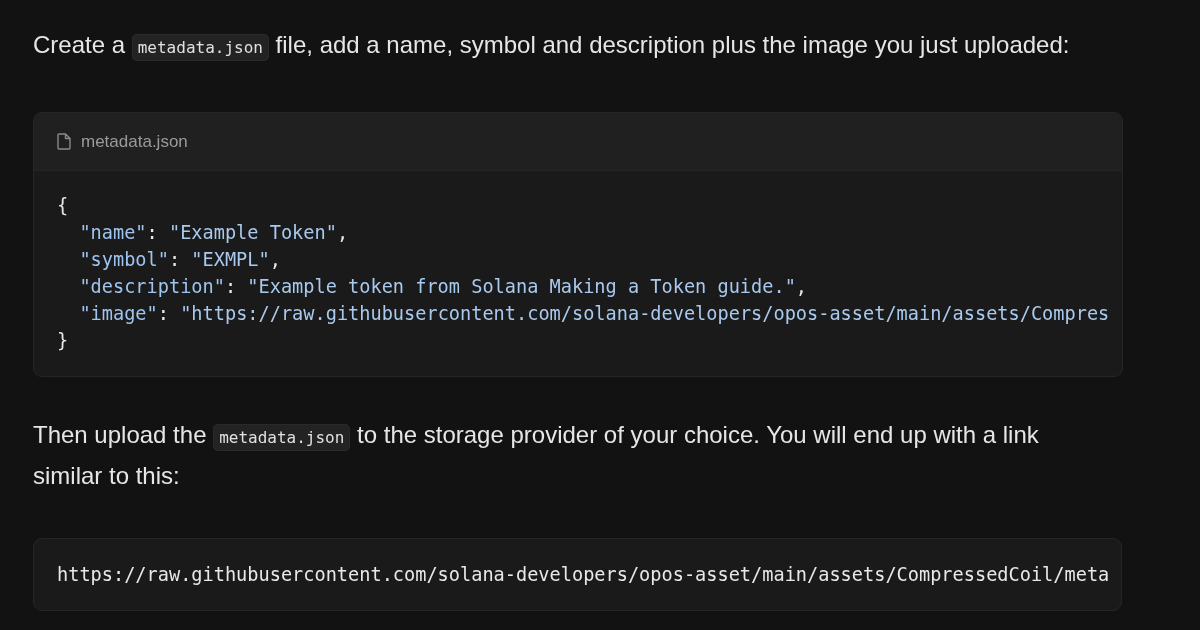 The height and width of the screenshot is (630, 1200). What do you see at coordinates (595, 314) in the screenshot?
I see `code-line: "image": "https://raw.githubusercontent.com/solana-developers/opos-asset/main/assets/Compres` at bounding box center [595, 314].